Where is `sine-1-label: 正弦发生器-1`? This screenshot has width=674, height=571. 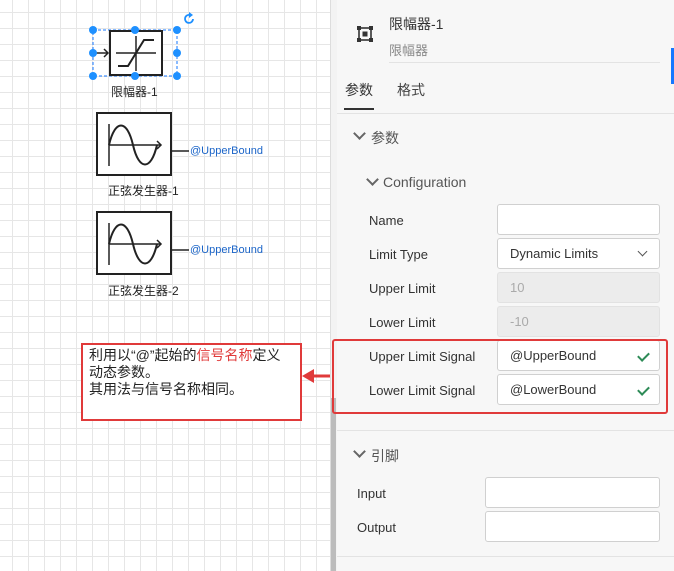
sine-1-label: 正弦发生器-1 is located at coordinates (143, 191).